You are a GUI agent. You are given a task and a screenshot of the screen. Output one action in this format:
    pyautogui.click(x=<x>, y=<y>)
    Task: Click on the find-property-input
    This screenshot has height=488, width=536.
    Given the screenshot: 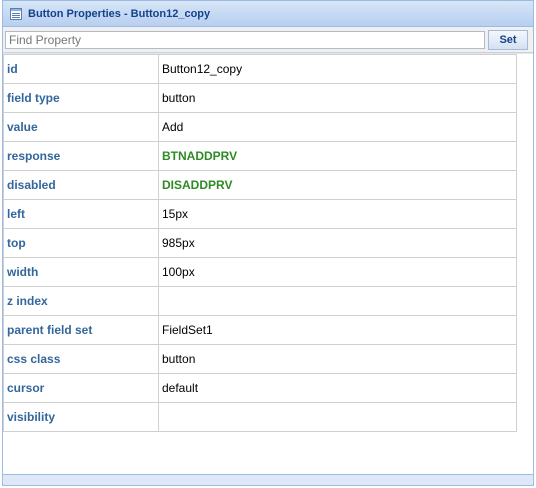 What is the action you would take?
    pyautogui.click(x=245, y=39)
    